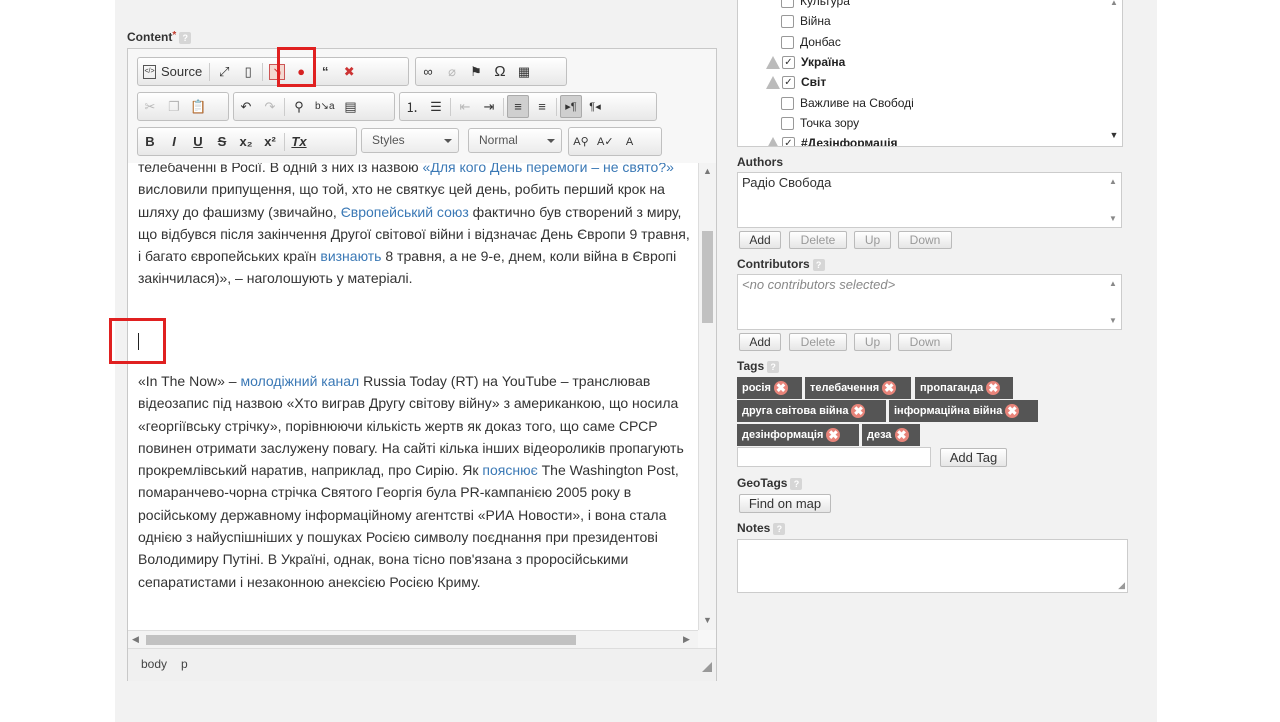 The image size is (1280, 722). Describe the element at coordinates (872, 240) in the screenshot. I see `authors-up-button: Up` at that location.